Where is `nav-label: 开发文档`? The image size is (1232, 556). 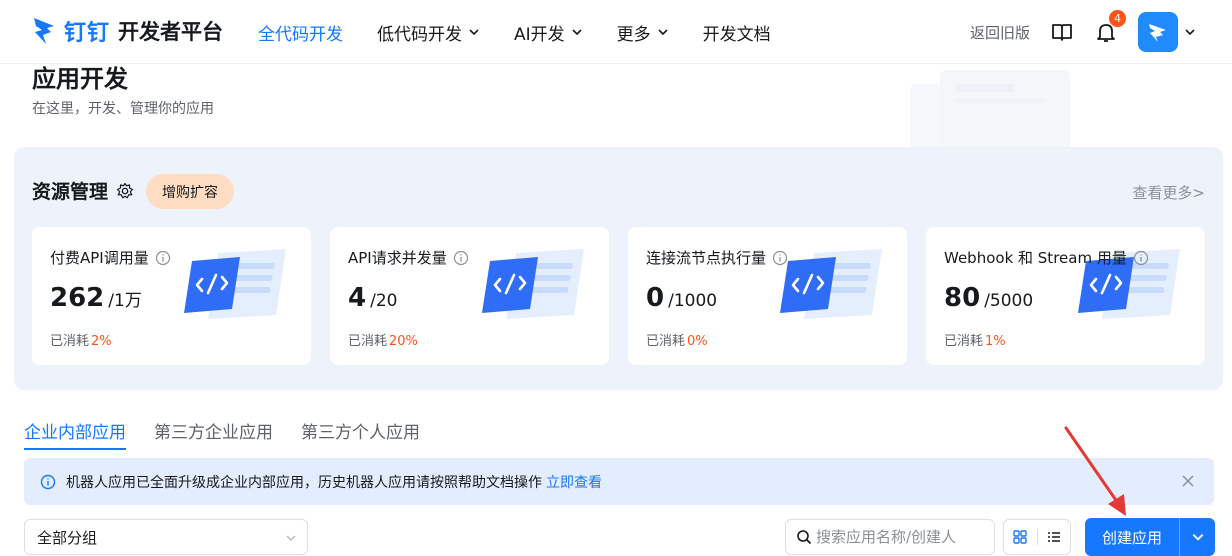
nav-label: 开发文档 is located at coordinates (736, 34).